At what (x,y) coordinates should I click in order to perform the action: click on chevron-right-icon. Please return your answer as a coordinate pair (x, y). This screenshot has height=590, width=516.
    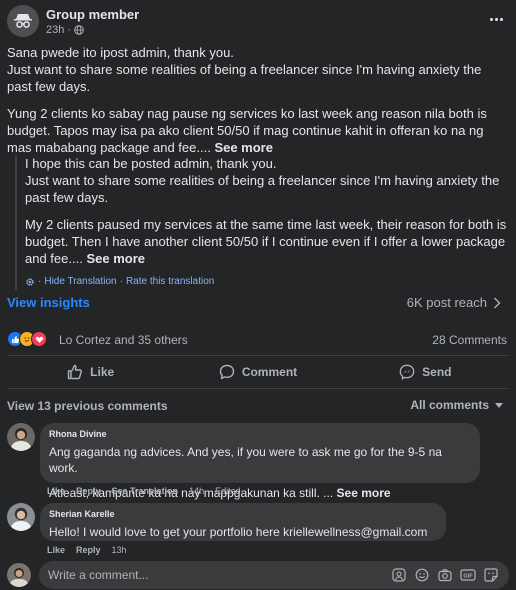
    Looking at the image, I should click on (497, 302).